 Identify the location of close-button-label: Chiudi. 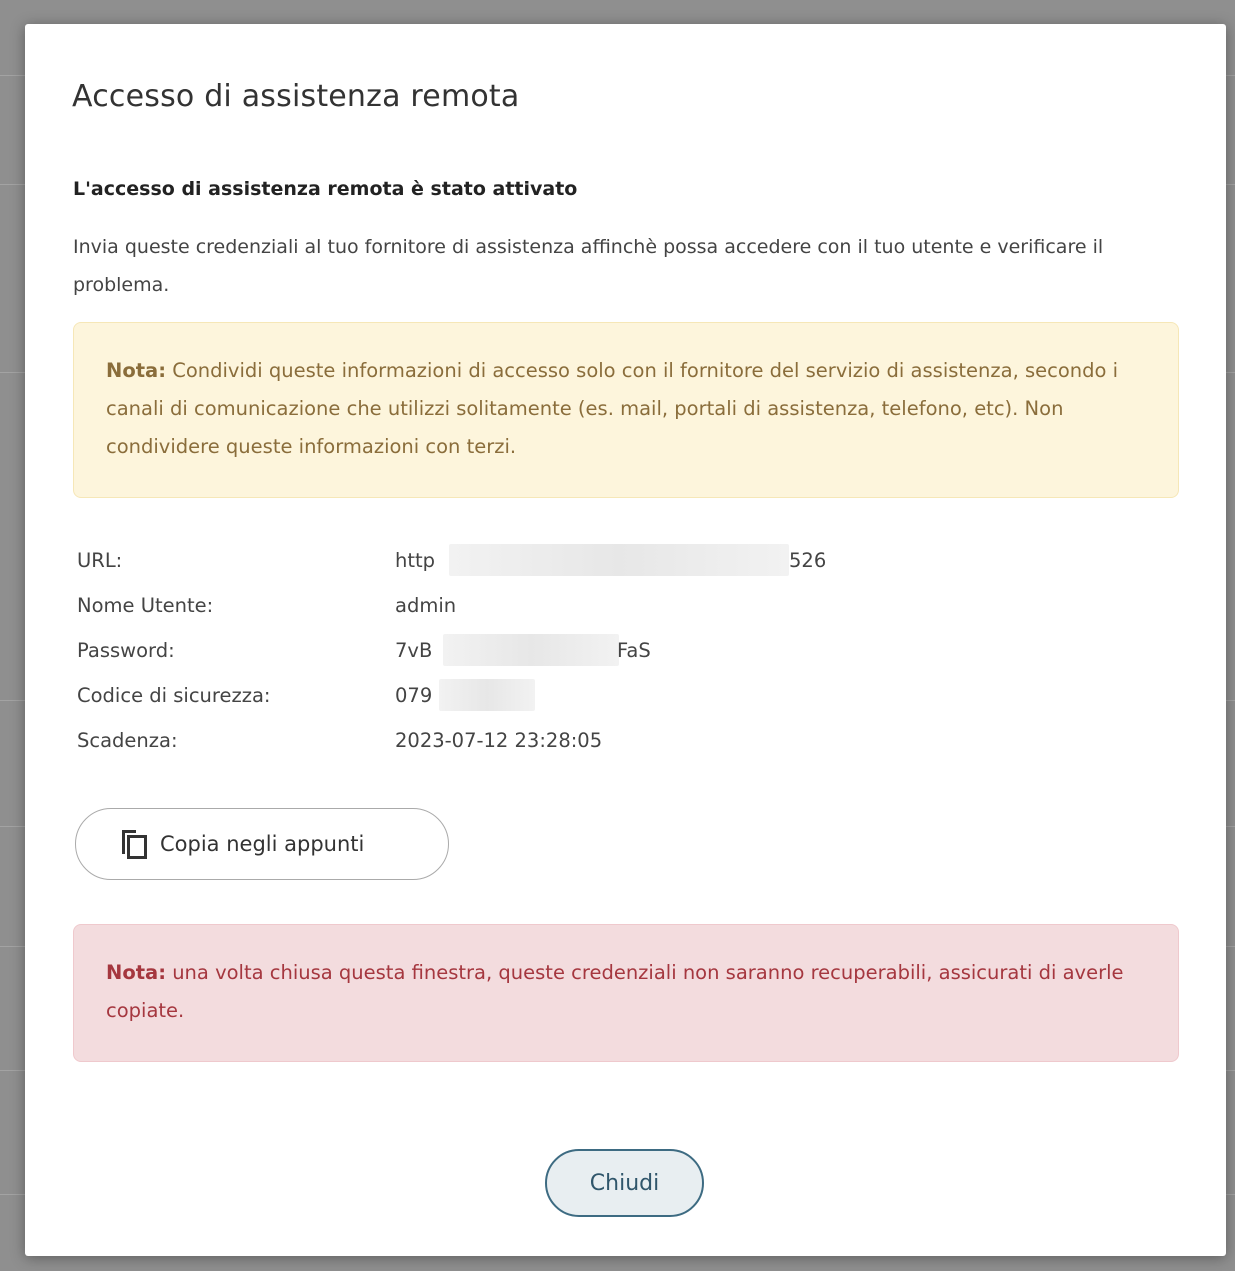
(624, 1183).